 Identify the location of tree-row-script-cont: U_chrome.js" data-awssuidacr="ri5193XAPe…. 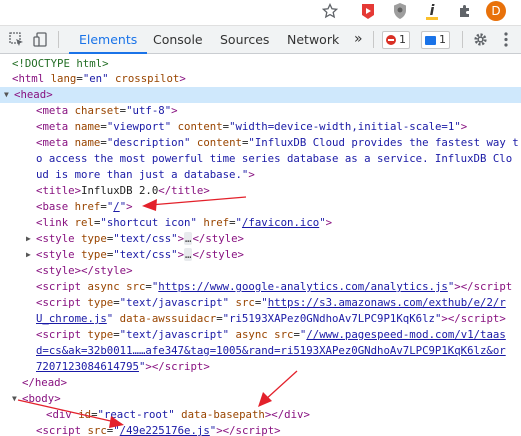
(271, 318).